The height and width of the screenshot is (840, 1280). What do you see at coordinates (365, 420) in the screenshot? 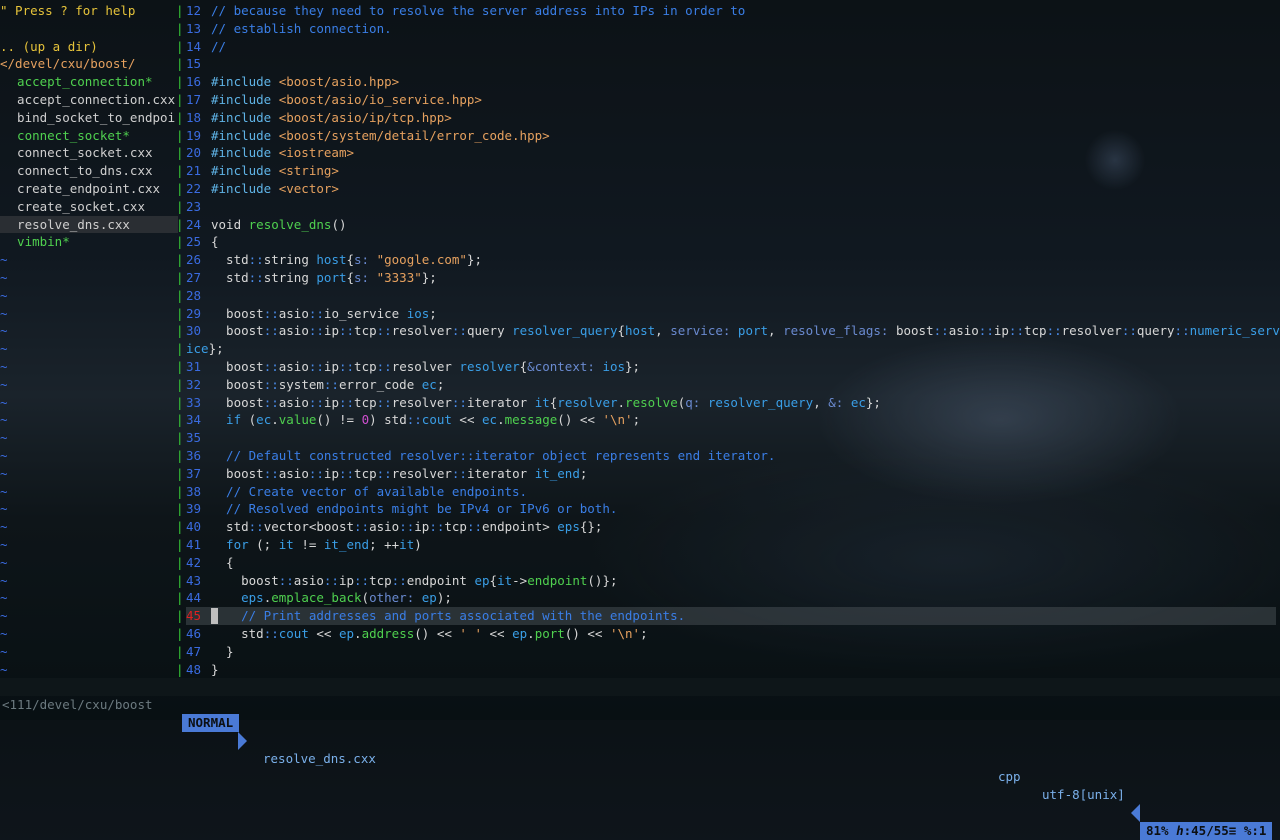
I see `code-token: 0` at bounding box center [365, 420].